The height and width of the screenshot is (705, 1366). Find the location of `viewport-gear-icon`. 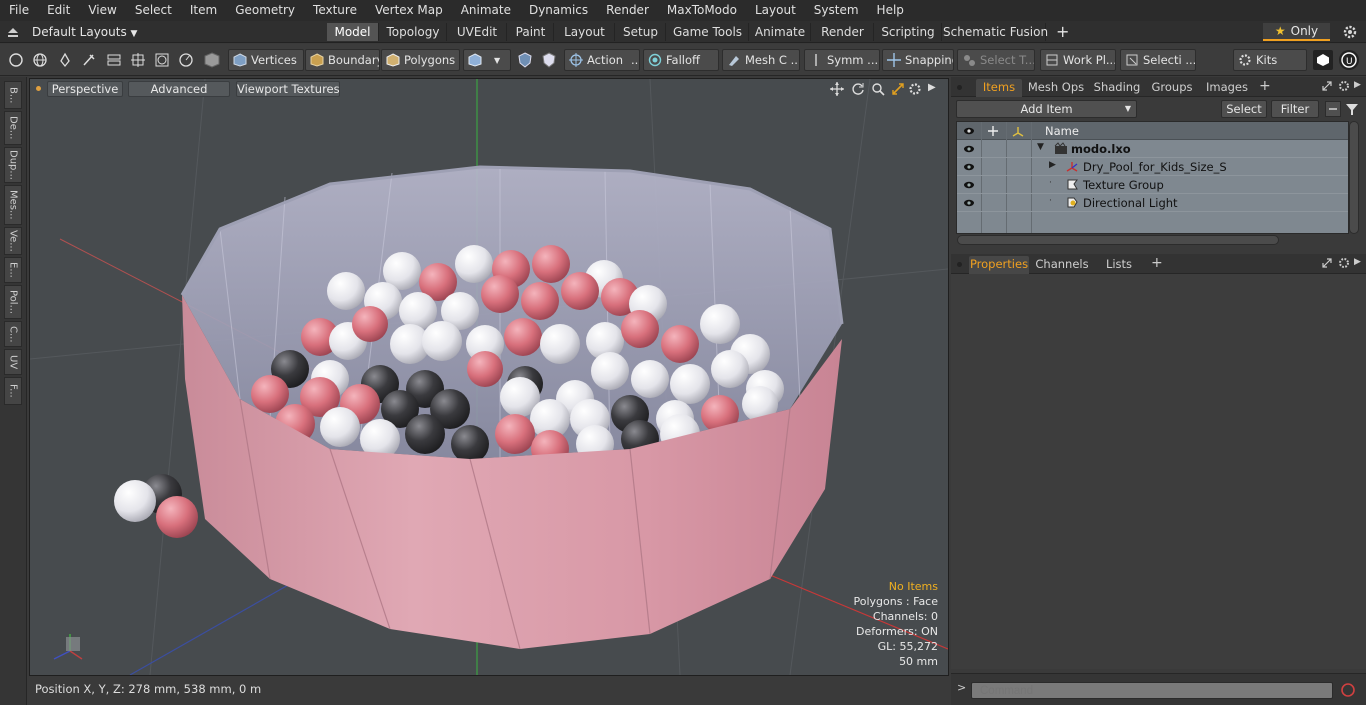

viewport-gear-icon is located at coordinates (915, 90).